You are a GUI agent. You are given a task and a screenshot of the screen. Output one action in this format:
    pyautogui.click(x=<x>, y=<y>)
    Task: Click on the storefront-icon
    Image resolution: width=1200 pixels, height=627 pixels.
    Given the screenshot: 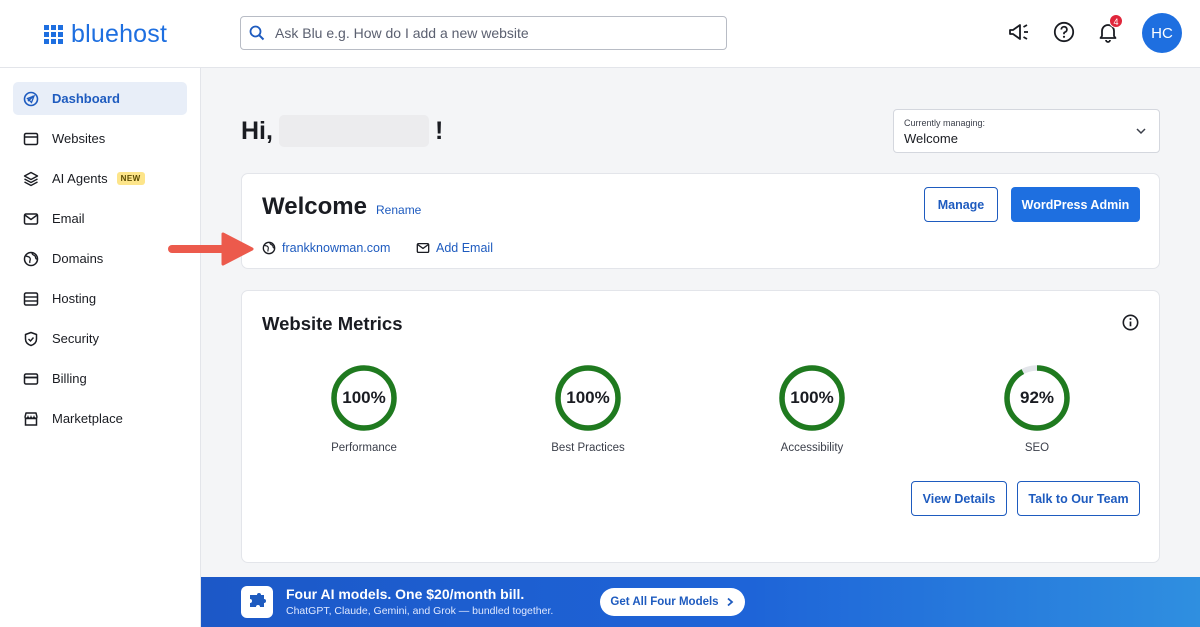 What is the action you would take?
    pyautogui.click(x=31, y=419)
    